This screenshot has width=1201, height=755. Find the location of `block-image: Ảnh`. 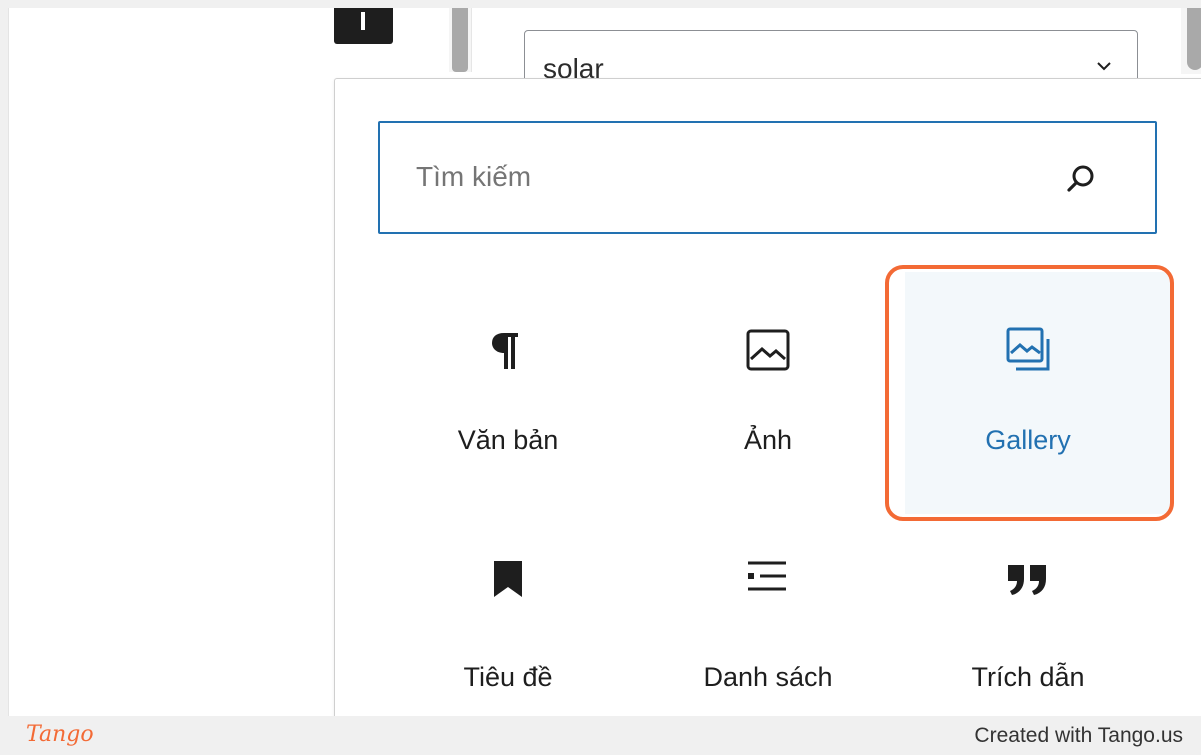

block-image: Ảnh is located at coordinates (768, 389).